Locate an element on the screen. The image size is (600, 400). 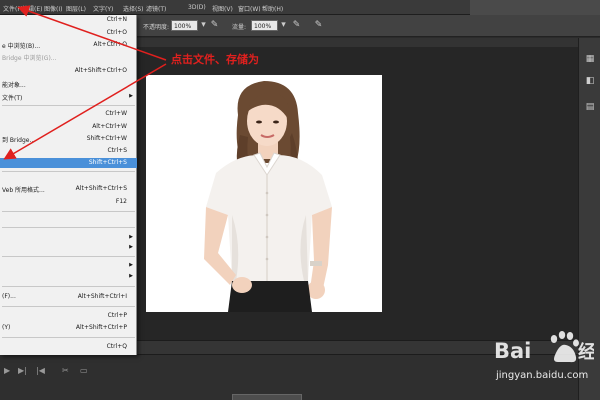
flow-field: 100% is located at coordinates (264, 25).